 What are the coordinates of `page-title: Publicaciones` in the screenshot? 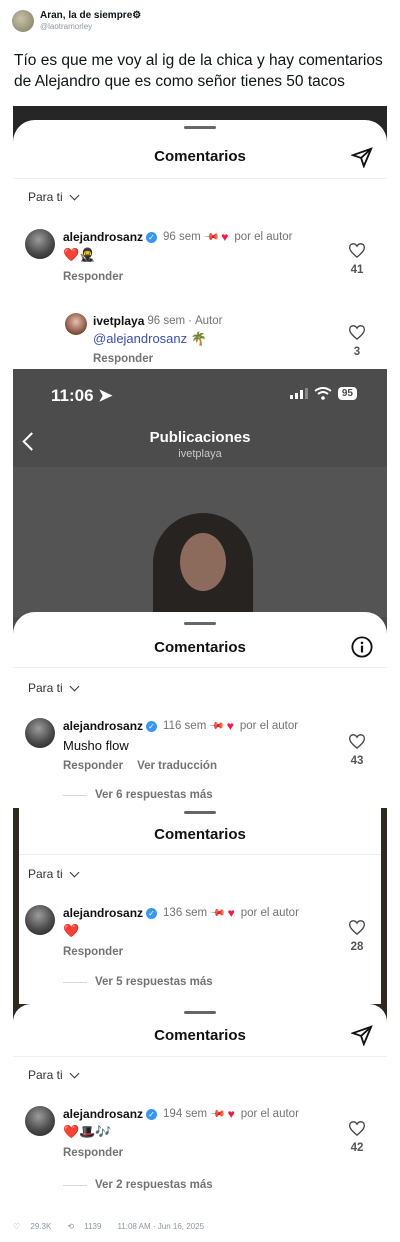 It's located at (200, 437).